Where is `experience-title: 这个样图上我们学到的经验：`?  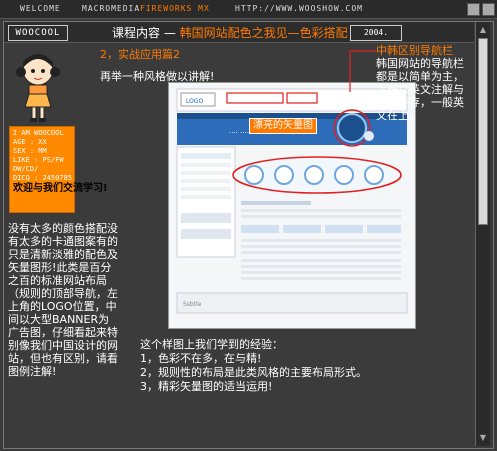 experience-title: 这个样图上我们学到的经验： is located at coordinates (211, 344).